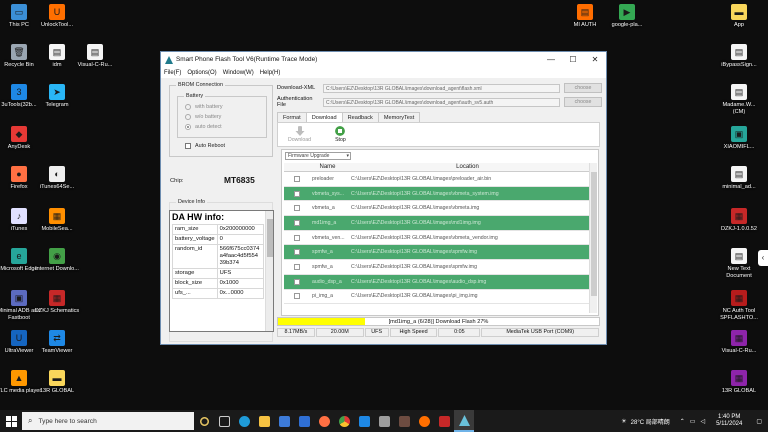  I want to click on file-explorer-icon, so click(264, 421).